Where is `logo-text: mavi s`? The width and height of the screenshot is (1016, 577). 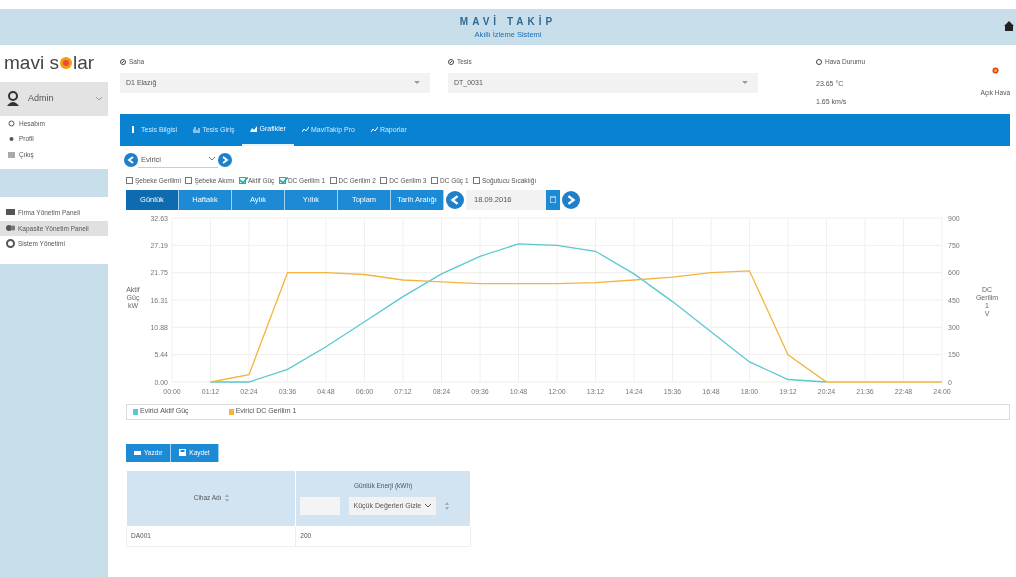
logo-text: mavi s is located at coordinates (31, 63).